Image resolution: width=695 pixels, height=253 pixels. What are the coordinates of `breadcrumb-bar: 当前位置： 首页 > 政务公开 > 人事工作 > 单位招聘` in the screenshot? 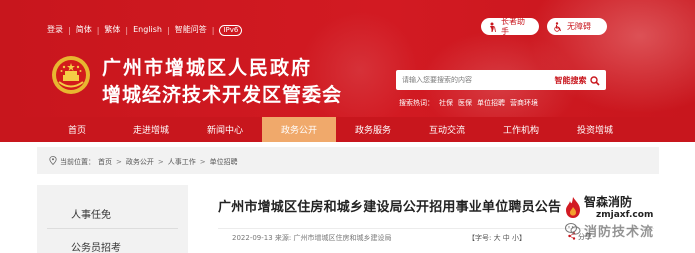 It's located at (348, 160).